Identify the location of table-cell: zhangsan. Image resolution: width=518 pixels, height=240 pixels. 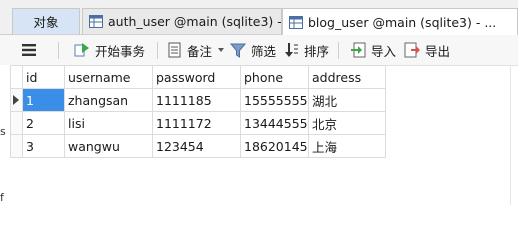
(108, 100).